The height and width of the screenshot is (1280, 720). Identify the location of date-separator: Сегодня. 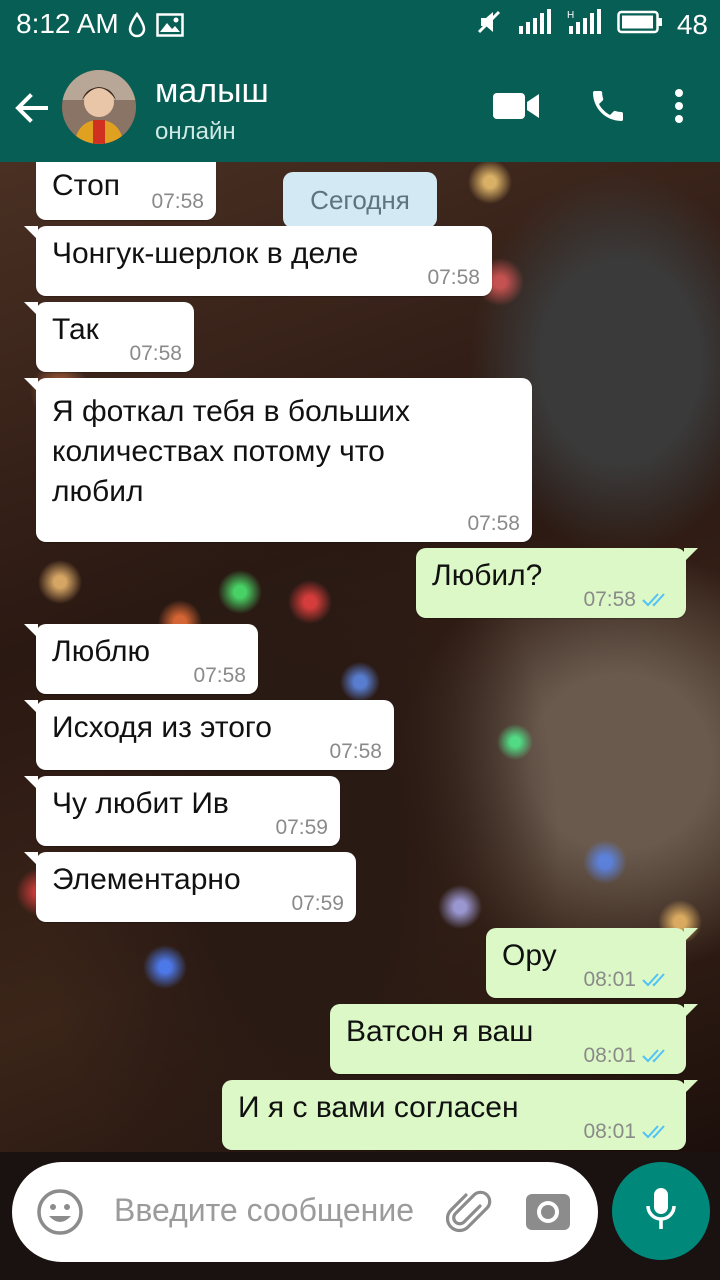
(360, 200).